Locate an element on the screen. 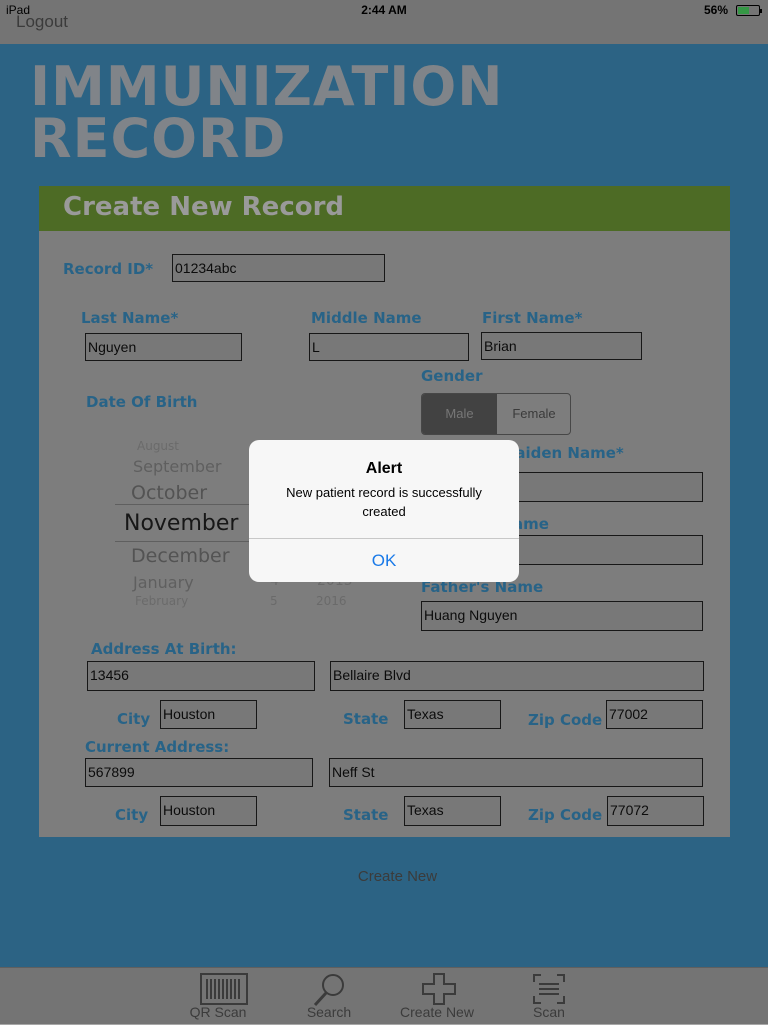 The image size is (768, 1025). alert-title: Alert is located at coordinates (384, 468).